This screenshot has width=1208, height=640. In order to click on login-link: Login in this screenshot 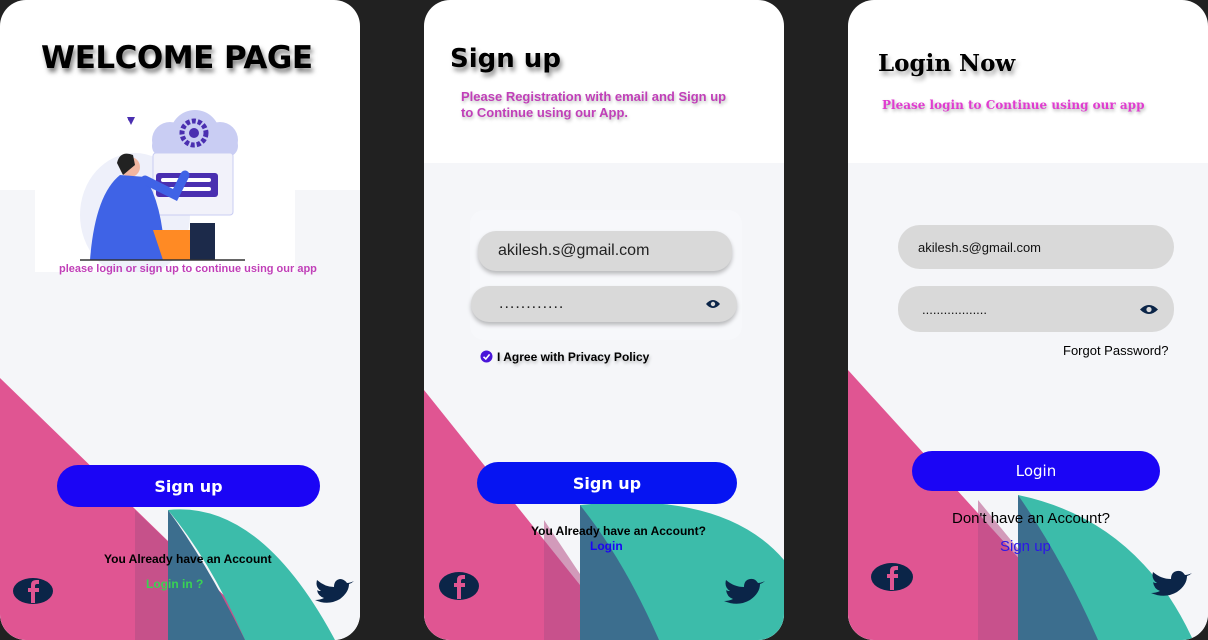, I will do `click(606, 546)`.